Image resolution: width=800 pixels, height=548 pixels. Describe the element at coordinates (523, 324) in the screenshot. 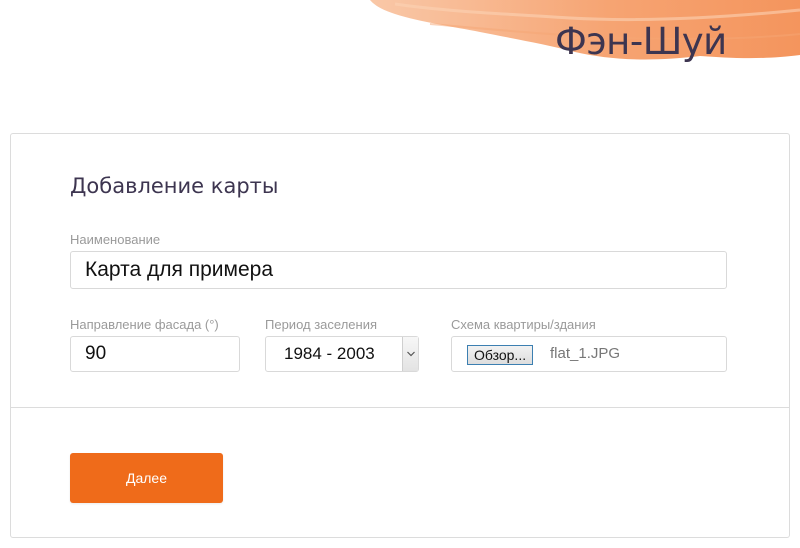

I see `scheme-label: Схема квартиры/здания` at that location.